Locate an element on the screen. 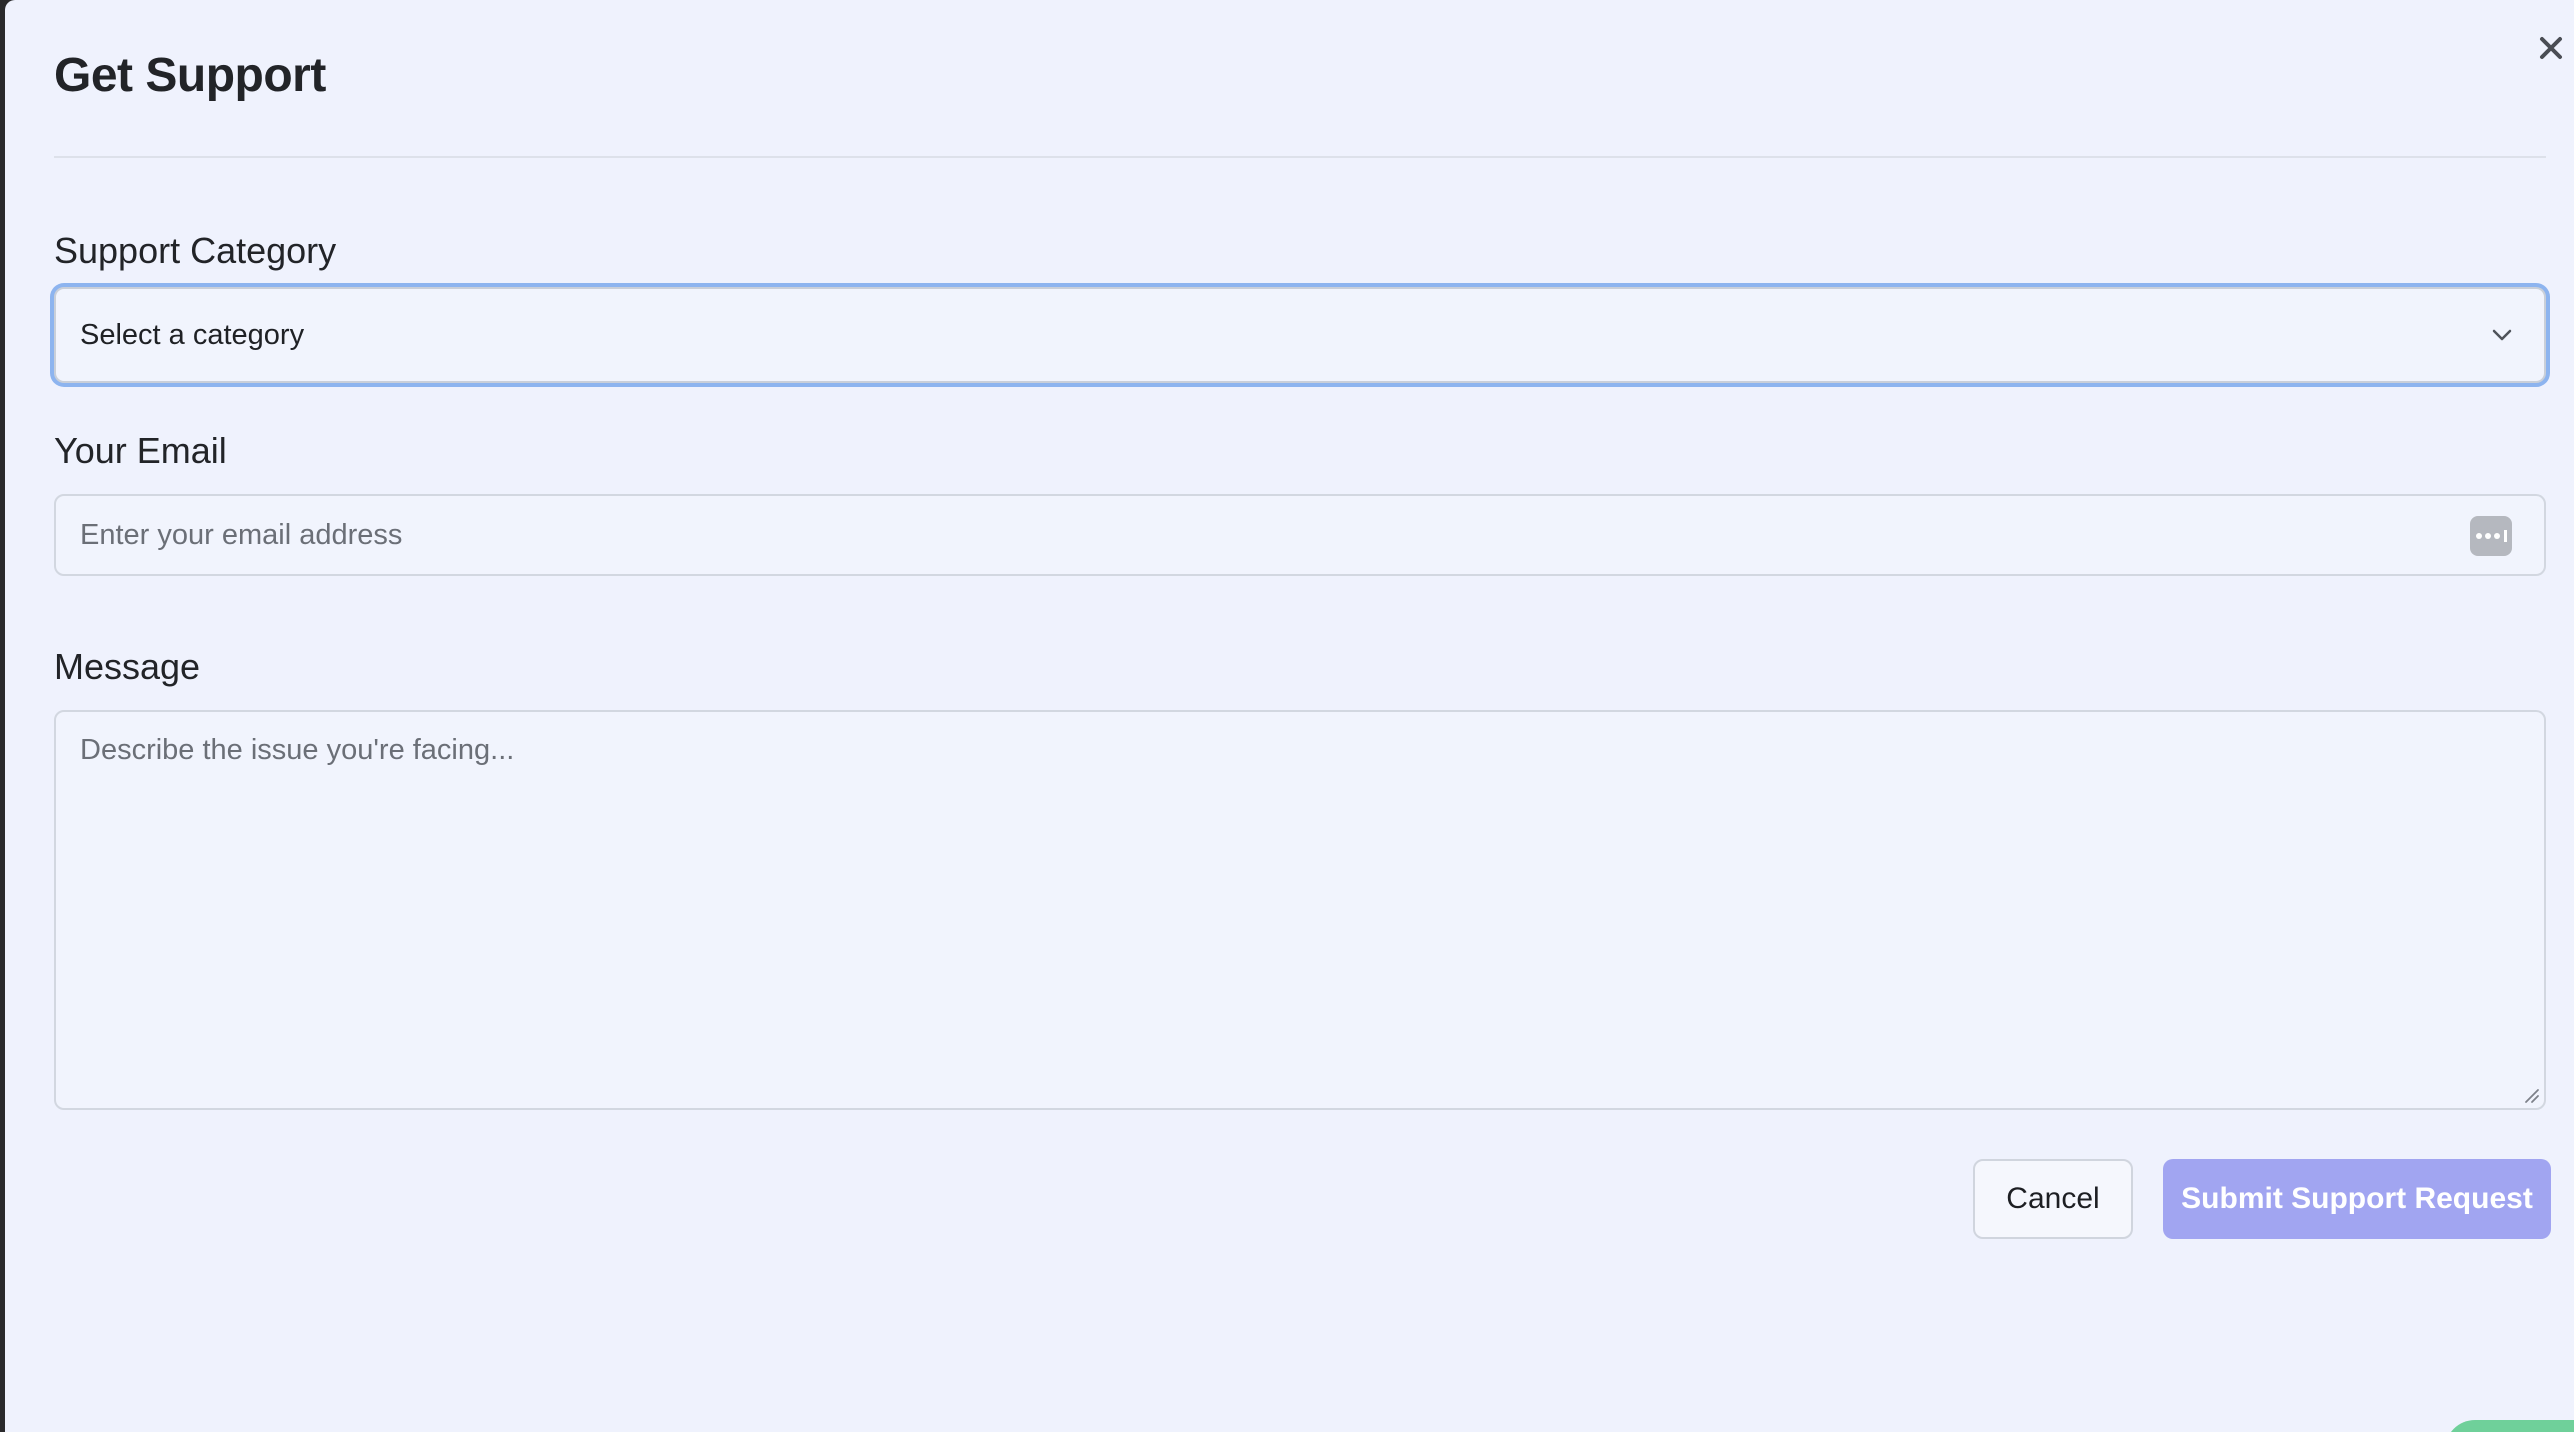  password-manager-icon is located at coordinates (2491, 536).